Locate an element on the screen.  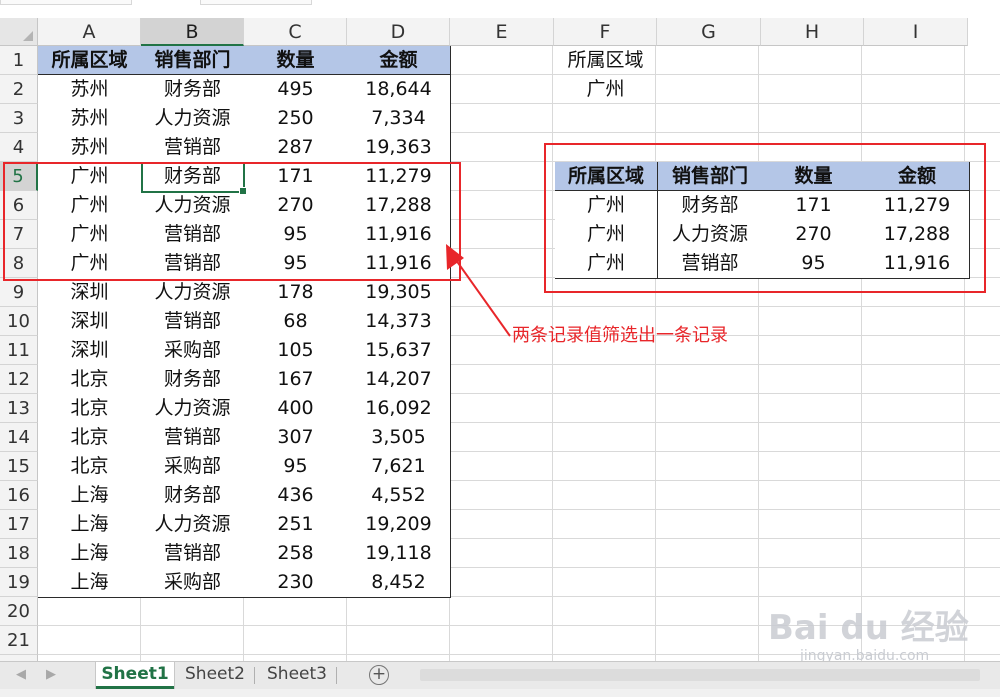
status-bar is located at coordinates (500, 693).